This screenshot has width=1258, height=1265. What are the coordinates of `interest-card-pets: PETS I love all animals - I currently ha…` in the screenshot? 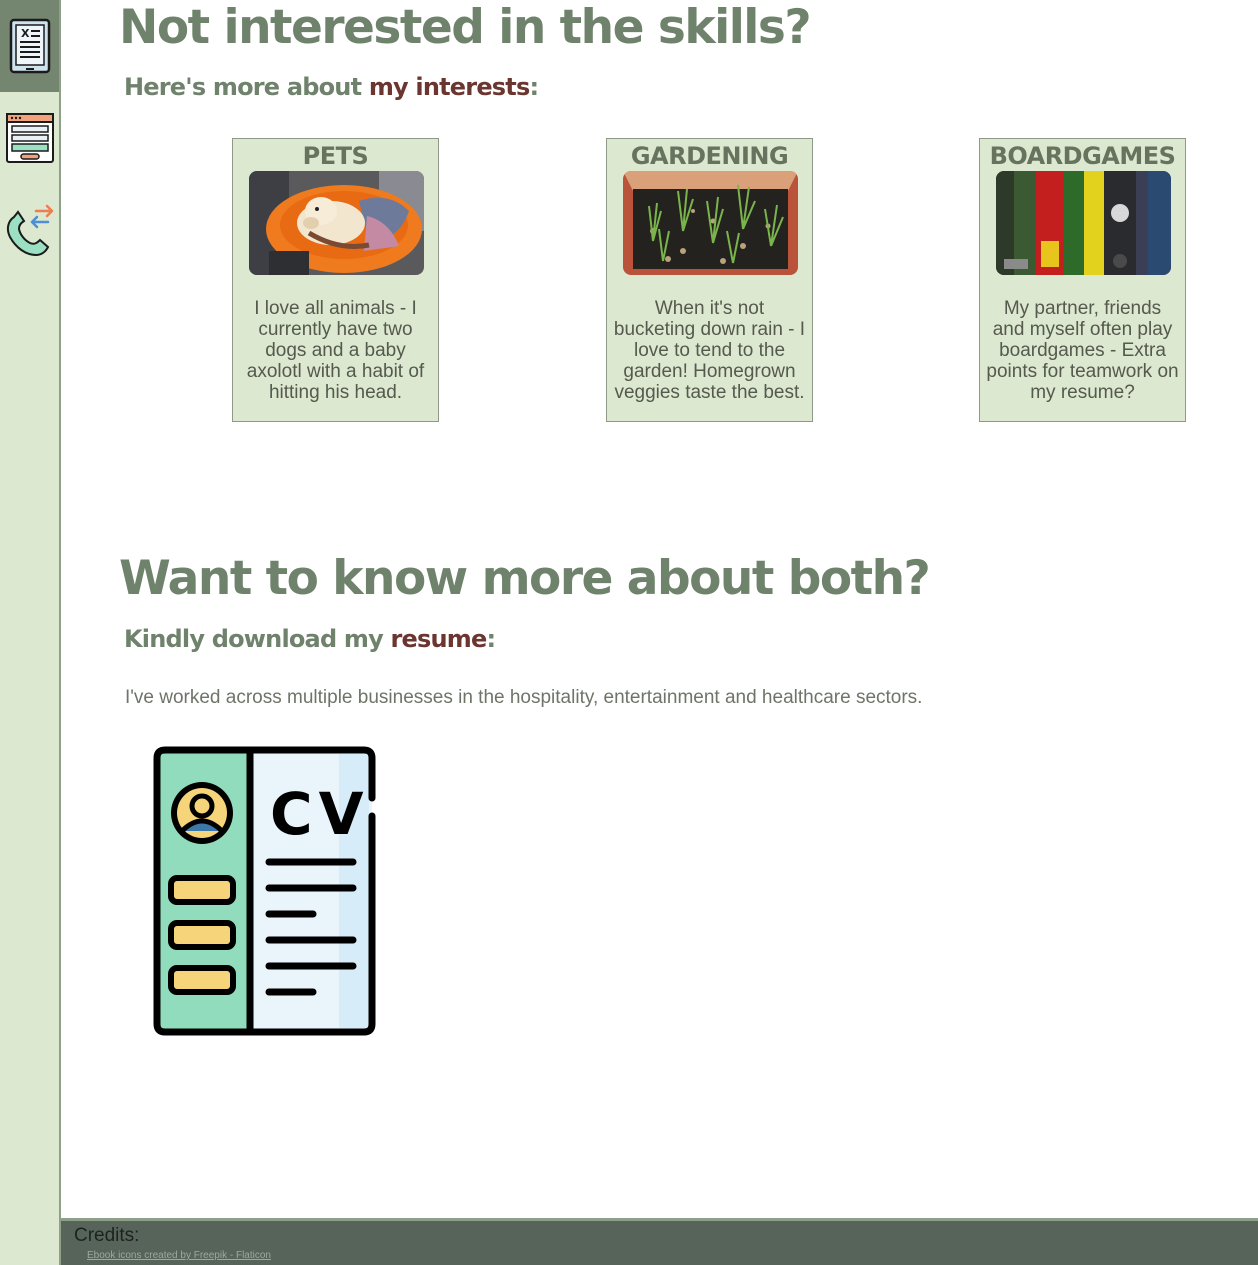 It's located at (335, 280).